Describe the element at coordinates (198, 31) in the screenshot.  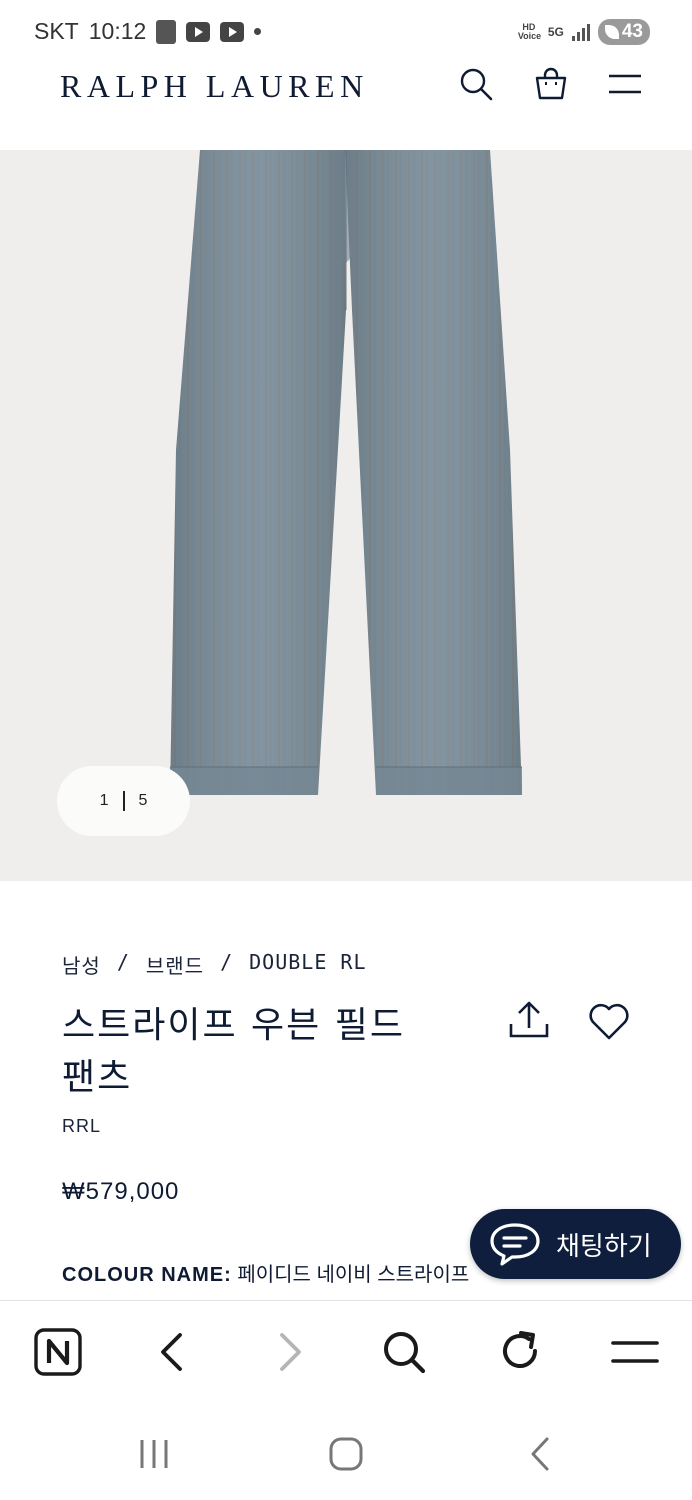
I see `youtube-notification-icon` at that location.